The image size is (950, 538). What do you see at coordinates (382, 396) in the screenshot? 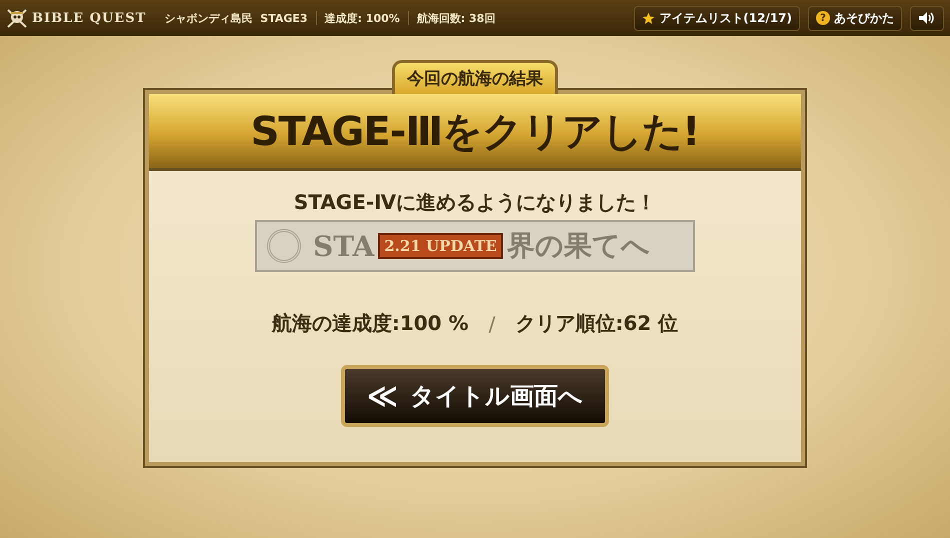
I see `double-chevron-icon: ≪` at bounding box center [382, 396].